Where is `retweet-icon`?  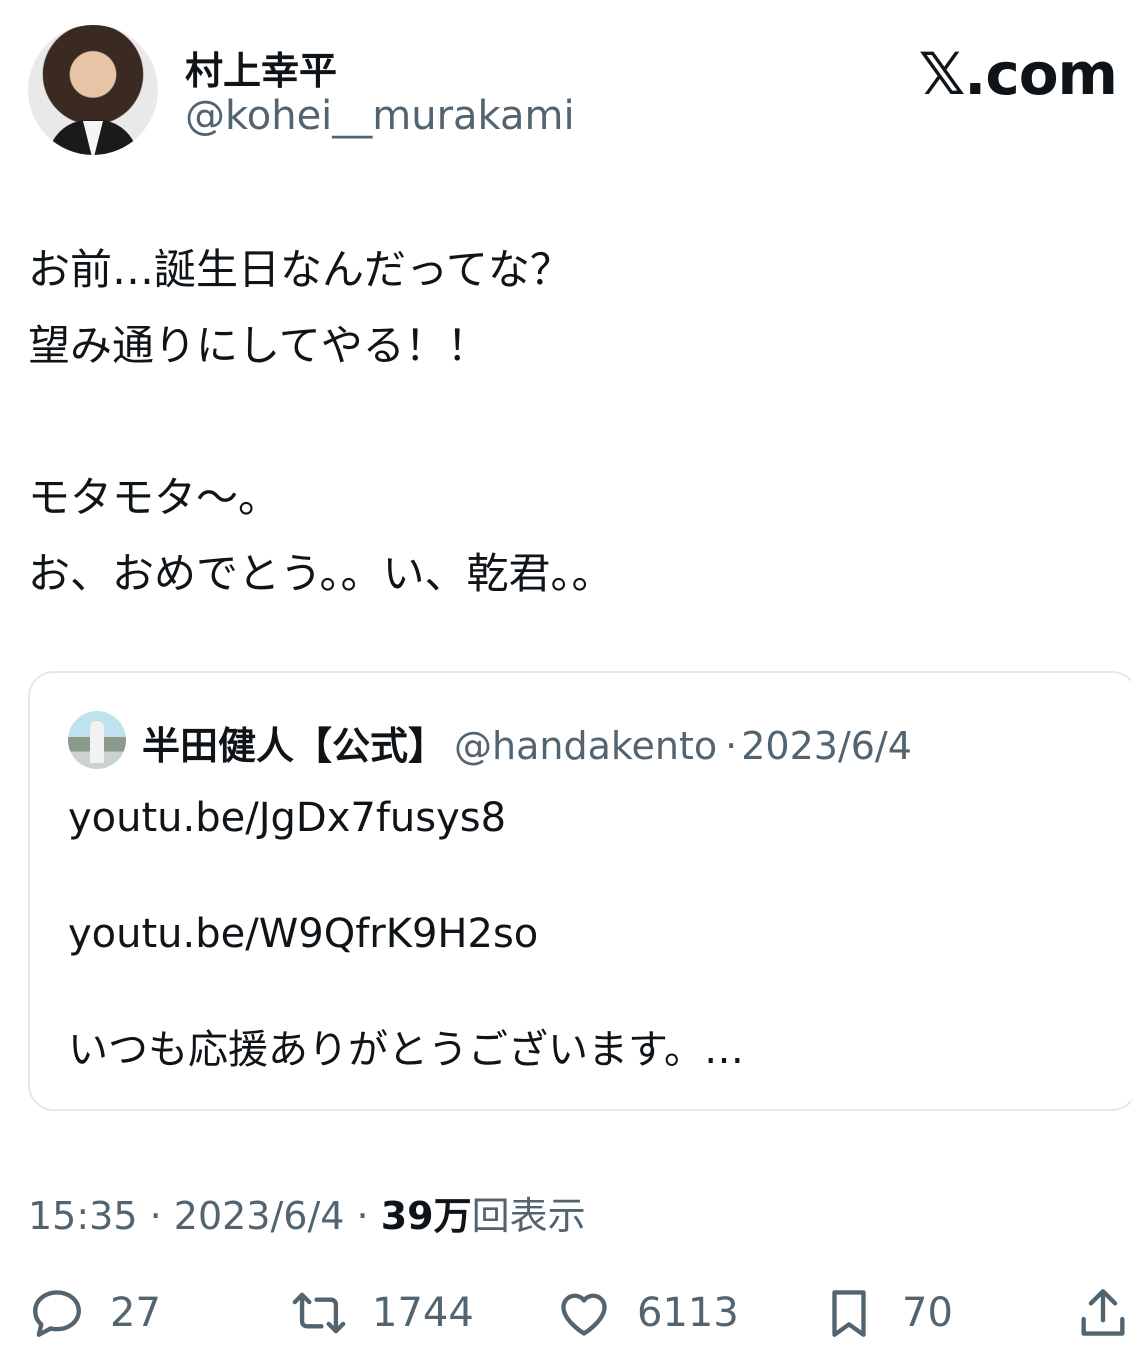
retweet-icon is located at coordinates (319, 1313).